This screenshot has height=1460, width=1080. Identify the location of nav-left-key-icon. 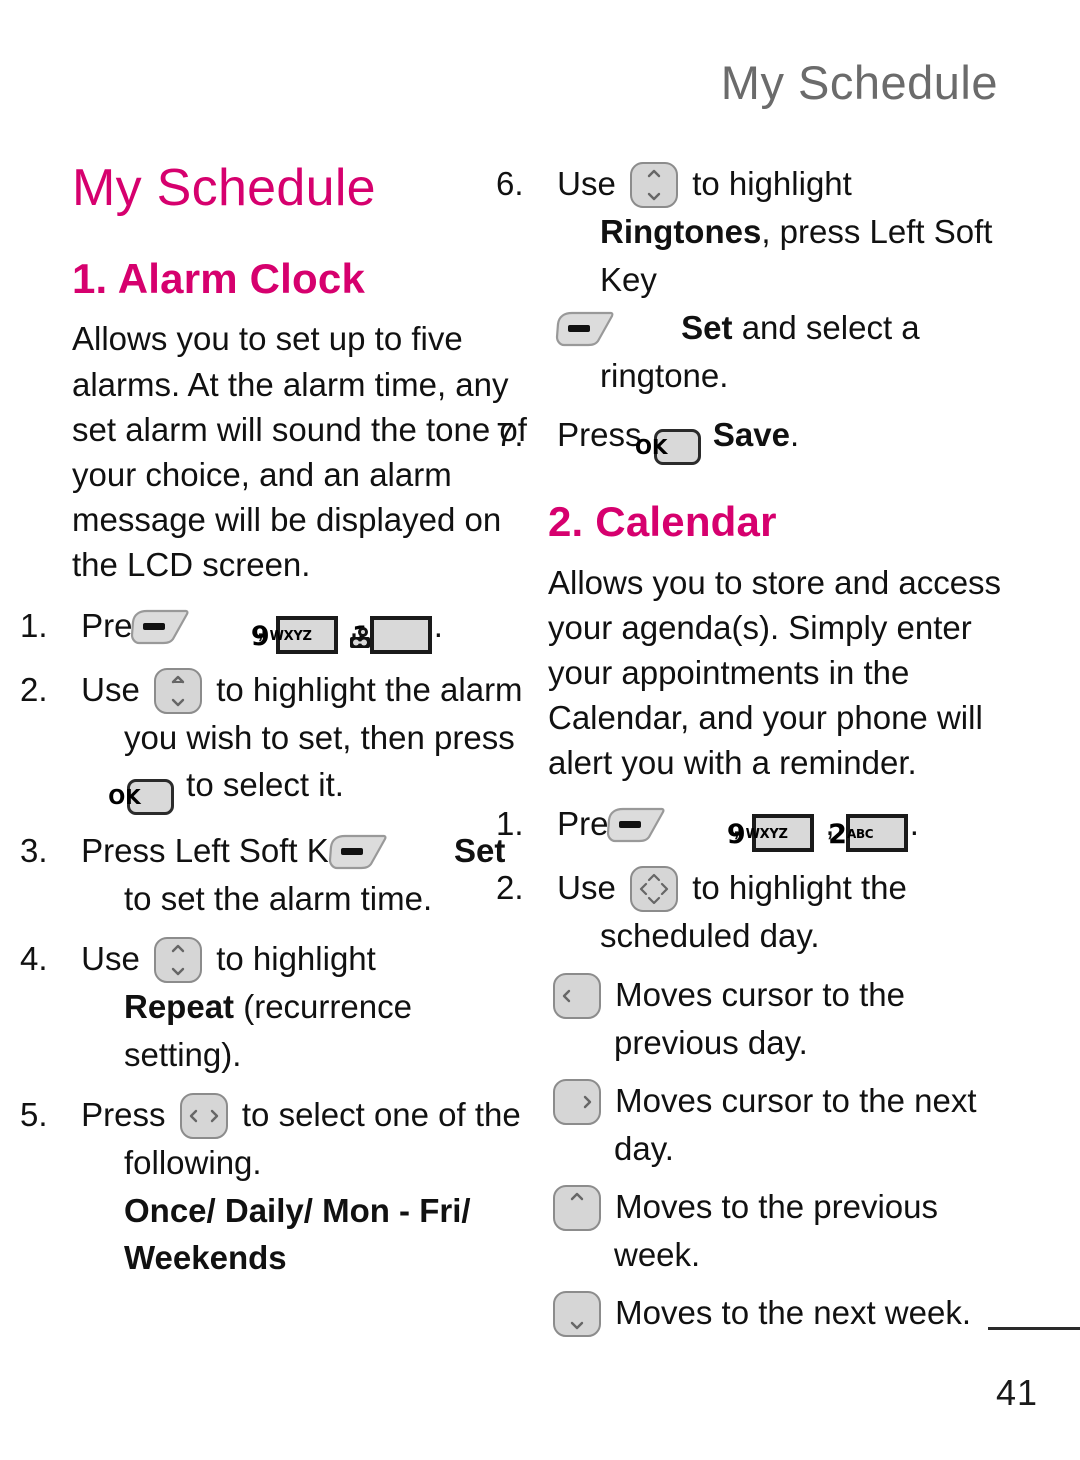
(577, 996).